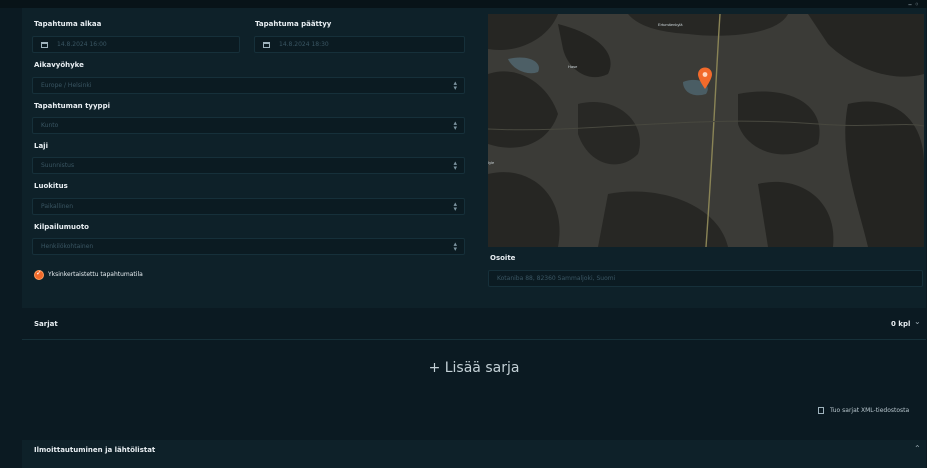 This screenshot has width=927, height=468. What do you see at coordinates (248, 165) in the screenshot?
I see `sport-select: Suunnistus ▴ ▾` at bounding box center [248, 165].